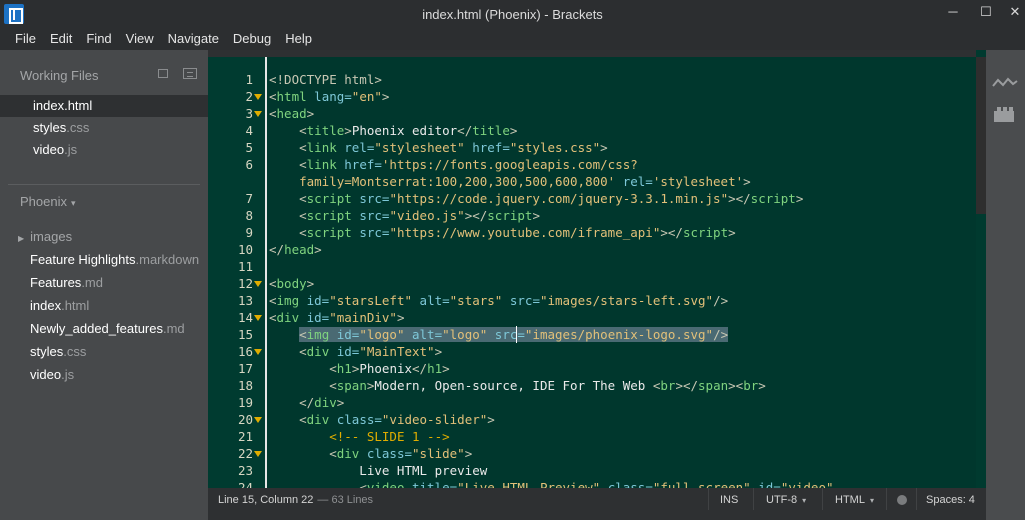  Describe the element at coordinates (592, 436) in the screenshot. I see `code-line: 21 <!-- SLIDE 1 -->` at that location.